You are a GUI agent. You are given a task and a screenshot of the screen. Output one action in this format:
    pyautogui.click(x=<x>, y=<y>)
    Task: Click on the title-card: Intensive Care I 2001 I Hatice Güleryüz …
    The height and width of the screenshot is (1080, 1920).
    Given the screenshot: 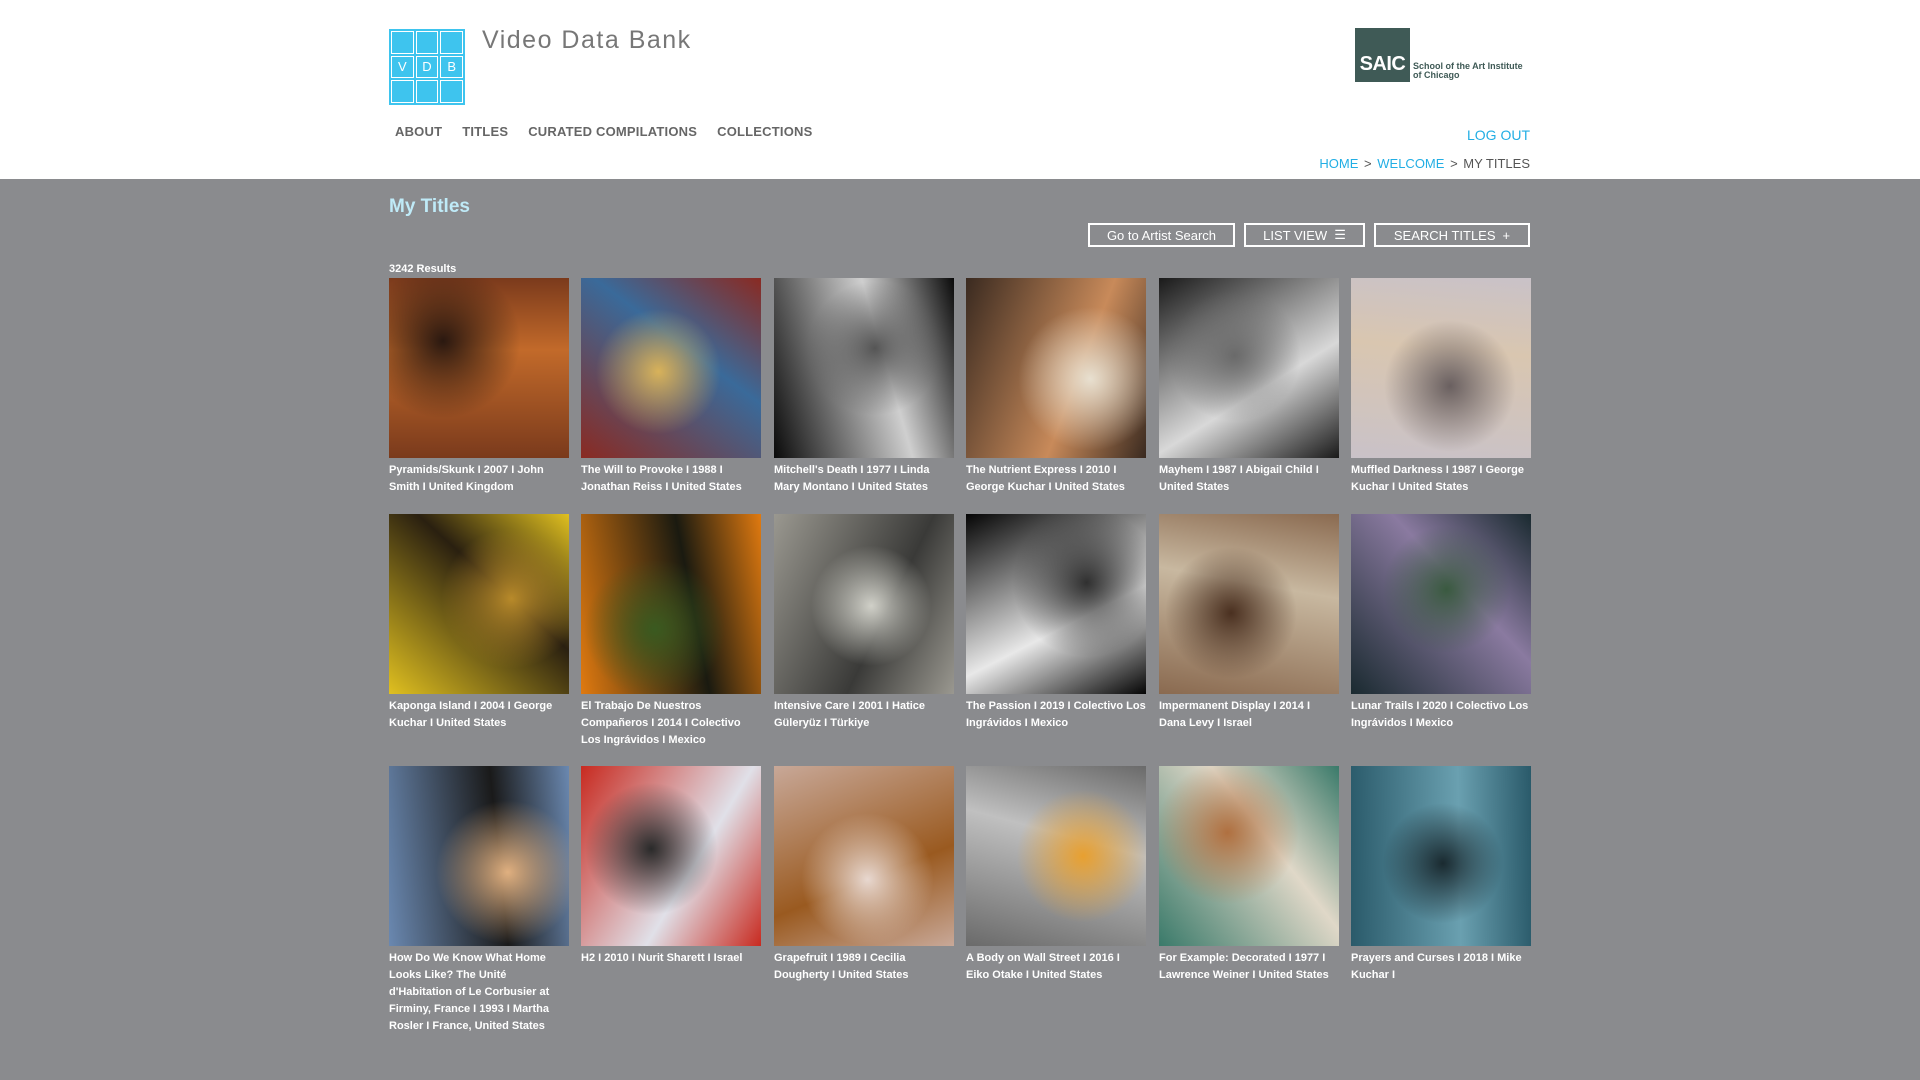 What is the action you would take?
    pyautogui.click(x=864, y=623)
    